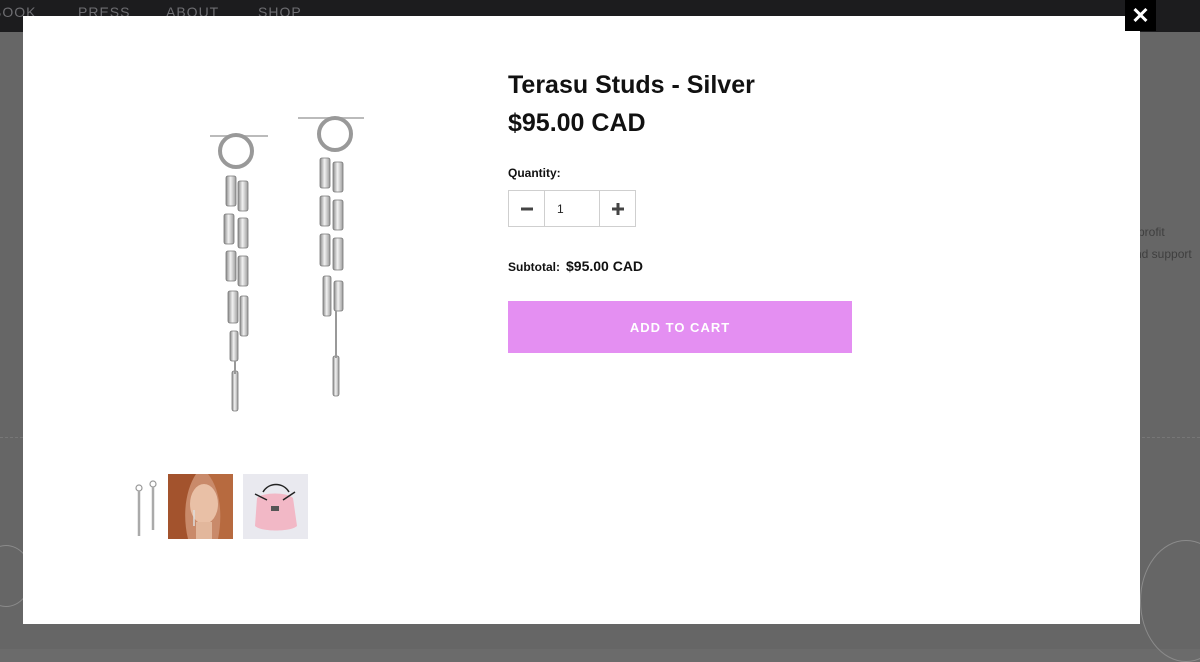  I want to click on quantity-input, so click(572, 208).